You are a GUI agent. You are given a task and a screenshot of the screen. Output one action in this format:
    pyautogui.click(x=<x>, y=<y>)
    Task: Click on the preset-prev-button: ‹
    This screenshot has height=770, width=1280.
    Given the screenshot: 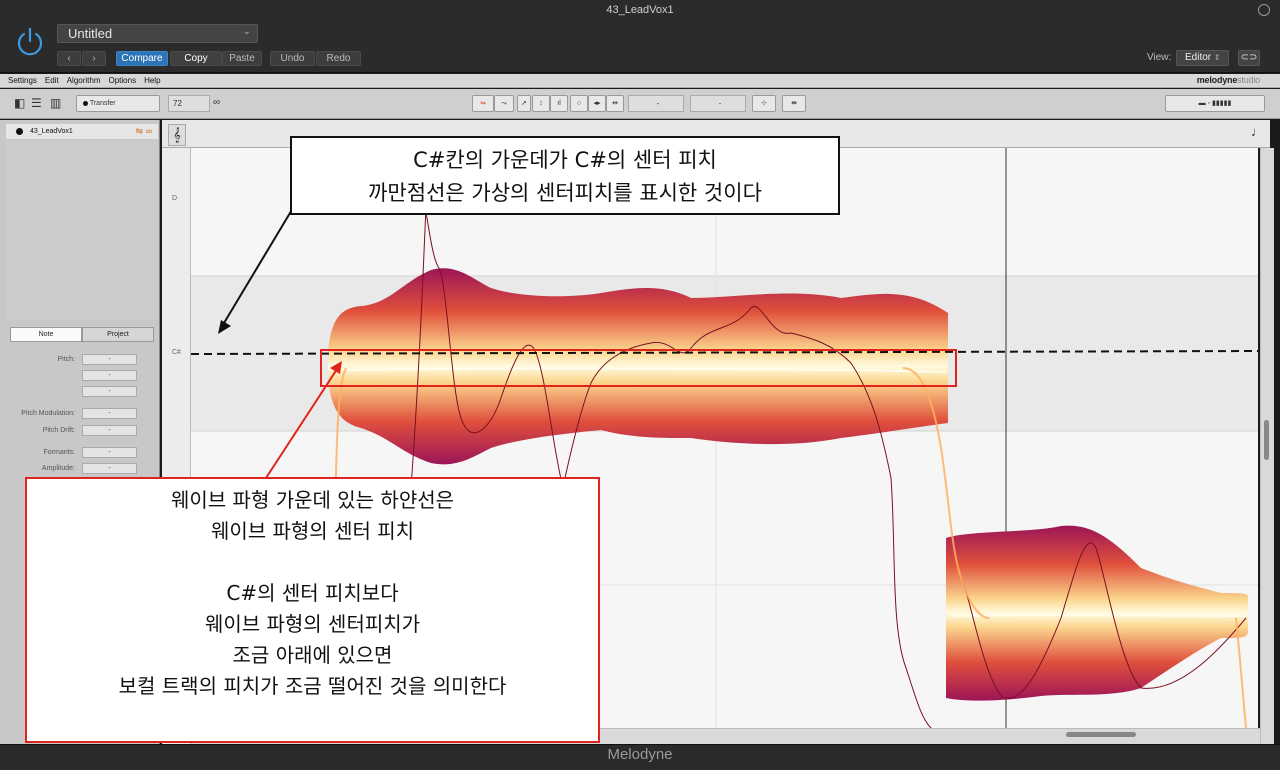 What is the action you would take?
    pyautogui.click(x=69, y=58)
    